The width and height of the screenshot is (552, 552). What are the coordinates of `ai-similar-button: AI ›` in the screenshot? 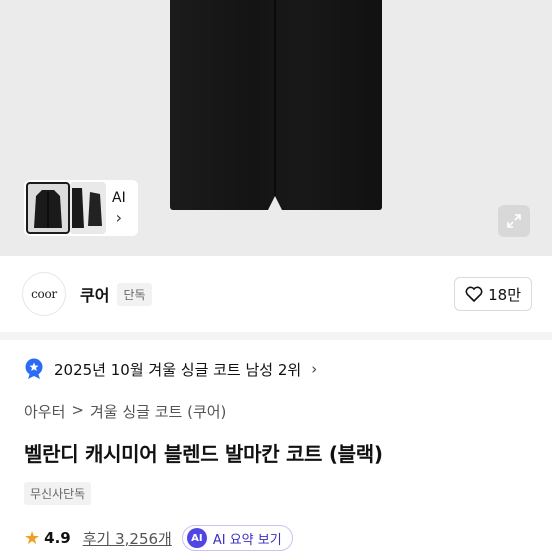 It's located at (119, 208).